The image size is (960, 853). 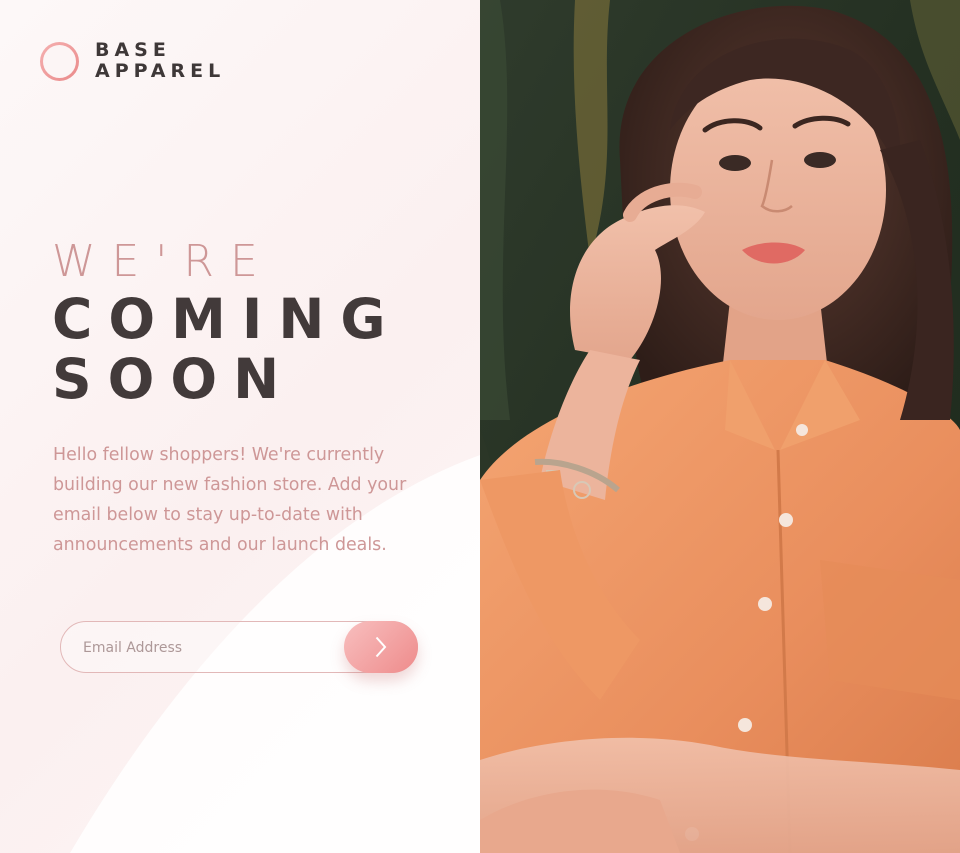 I want to click on brand-name-line2: APPAREL, so click(x=160, y=71).